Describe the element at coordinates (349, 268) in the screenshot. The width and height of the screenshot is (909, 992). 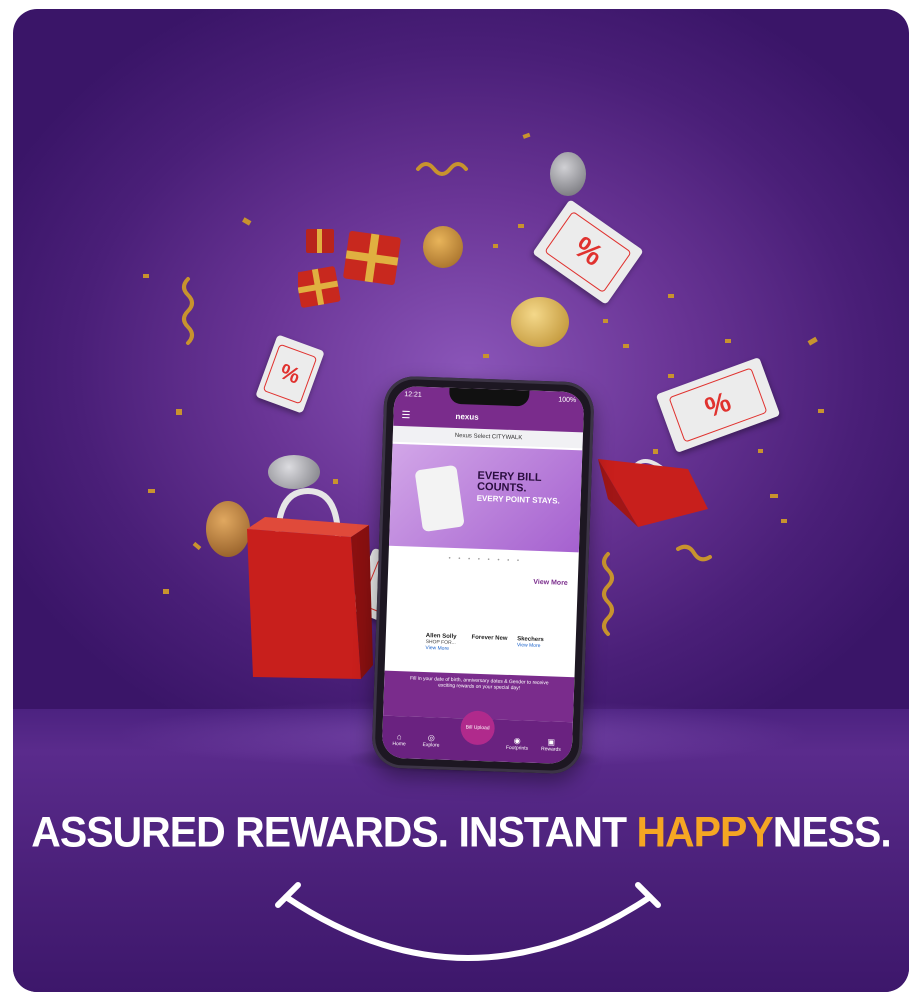
I see `gift-boxes` at that location.